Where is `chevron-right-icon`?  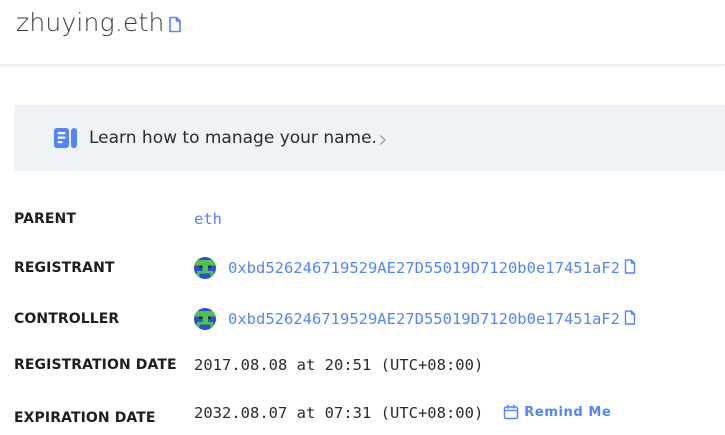 chevron-right-icon is located at coordinates (383, 139).